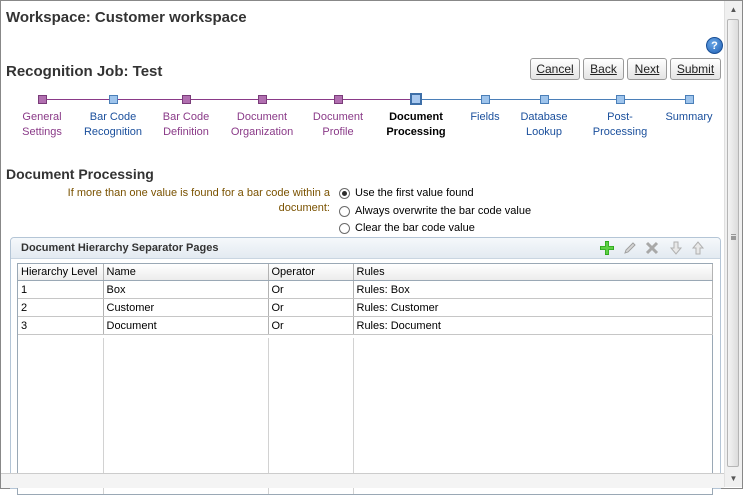 This screenshot has width=743, height=495. What do you see at coordinates (344, 193) in the screenshot?
I see `radio-button-selected` at bounding box center [344, 193].